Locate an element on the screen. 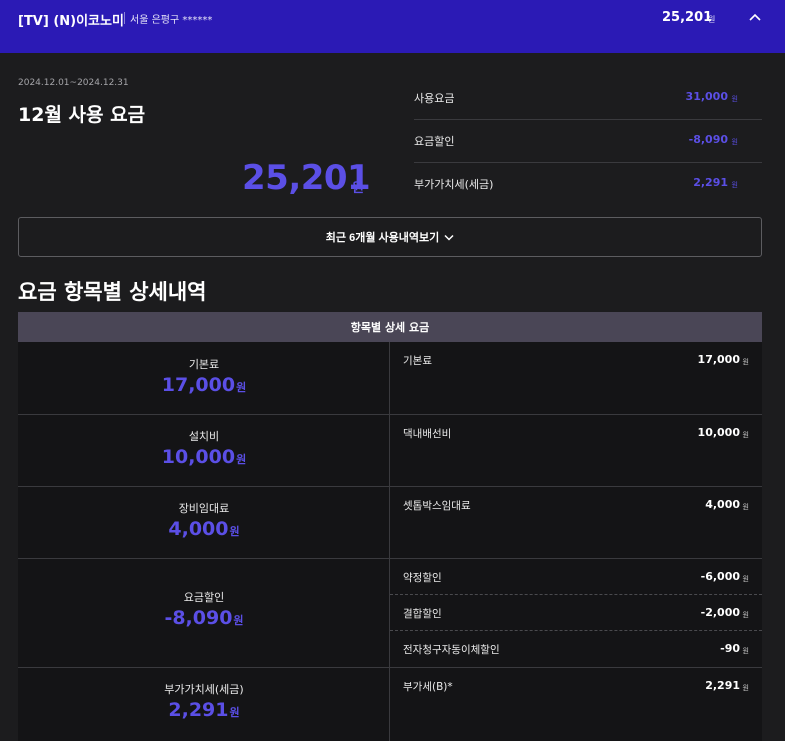 This screenshot has width=785, height=741. detail-item: 약정할인 -6,000 원 is located at coordinates (576, 577).